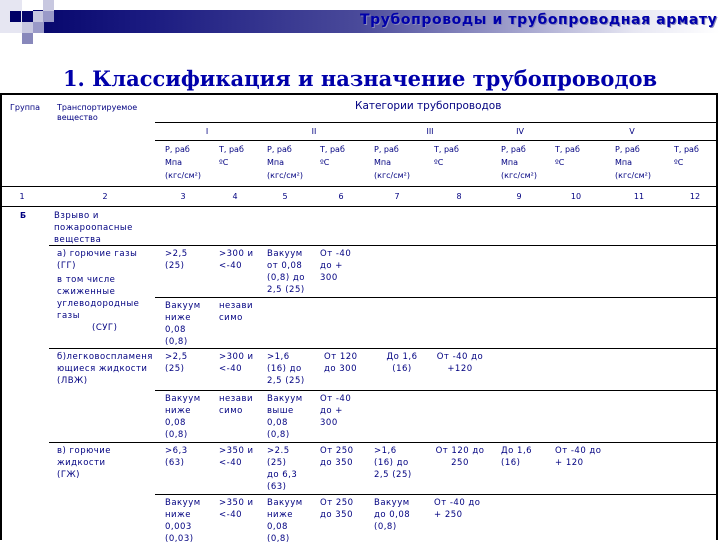 The image size is (720, 545). I want to click on header-group: Группа, so click(25, 107).